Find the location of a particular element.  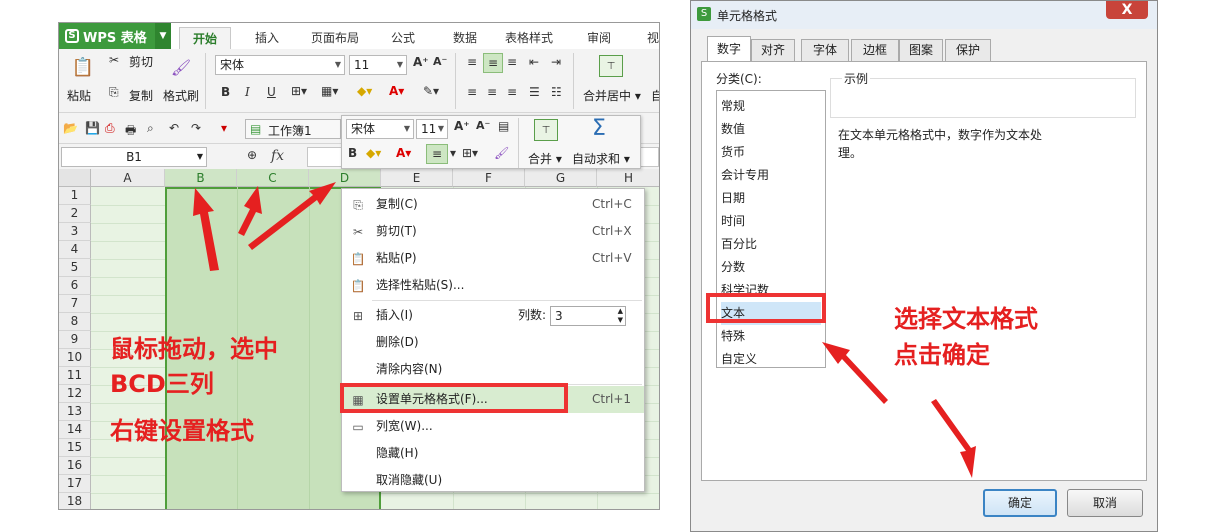

arrow-to-ok-button is located at coordinates (953, 438).